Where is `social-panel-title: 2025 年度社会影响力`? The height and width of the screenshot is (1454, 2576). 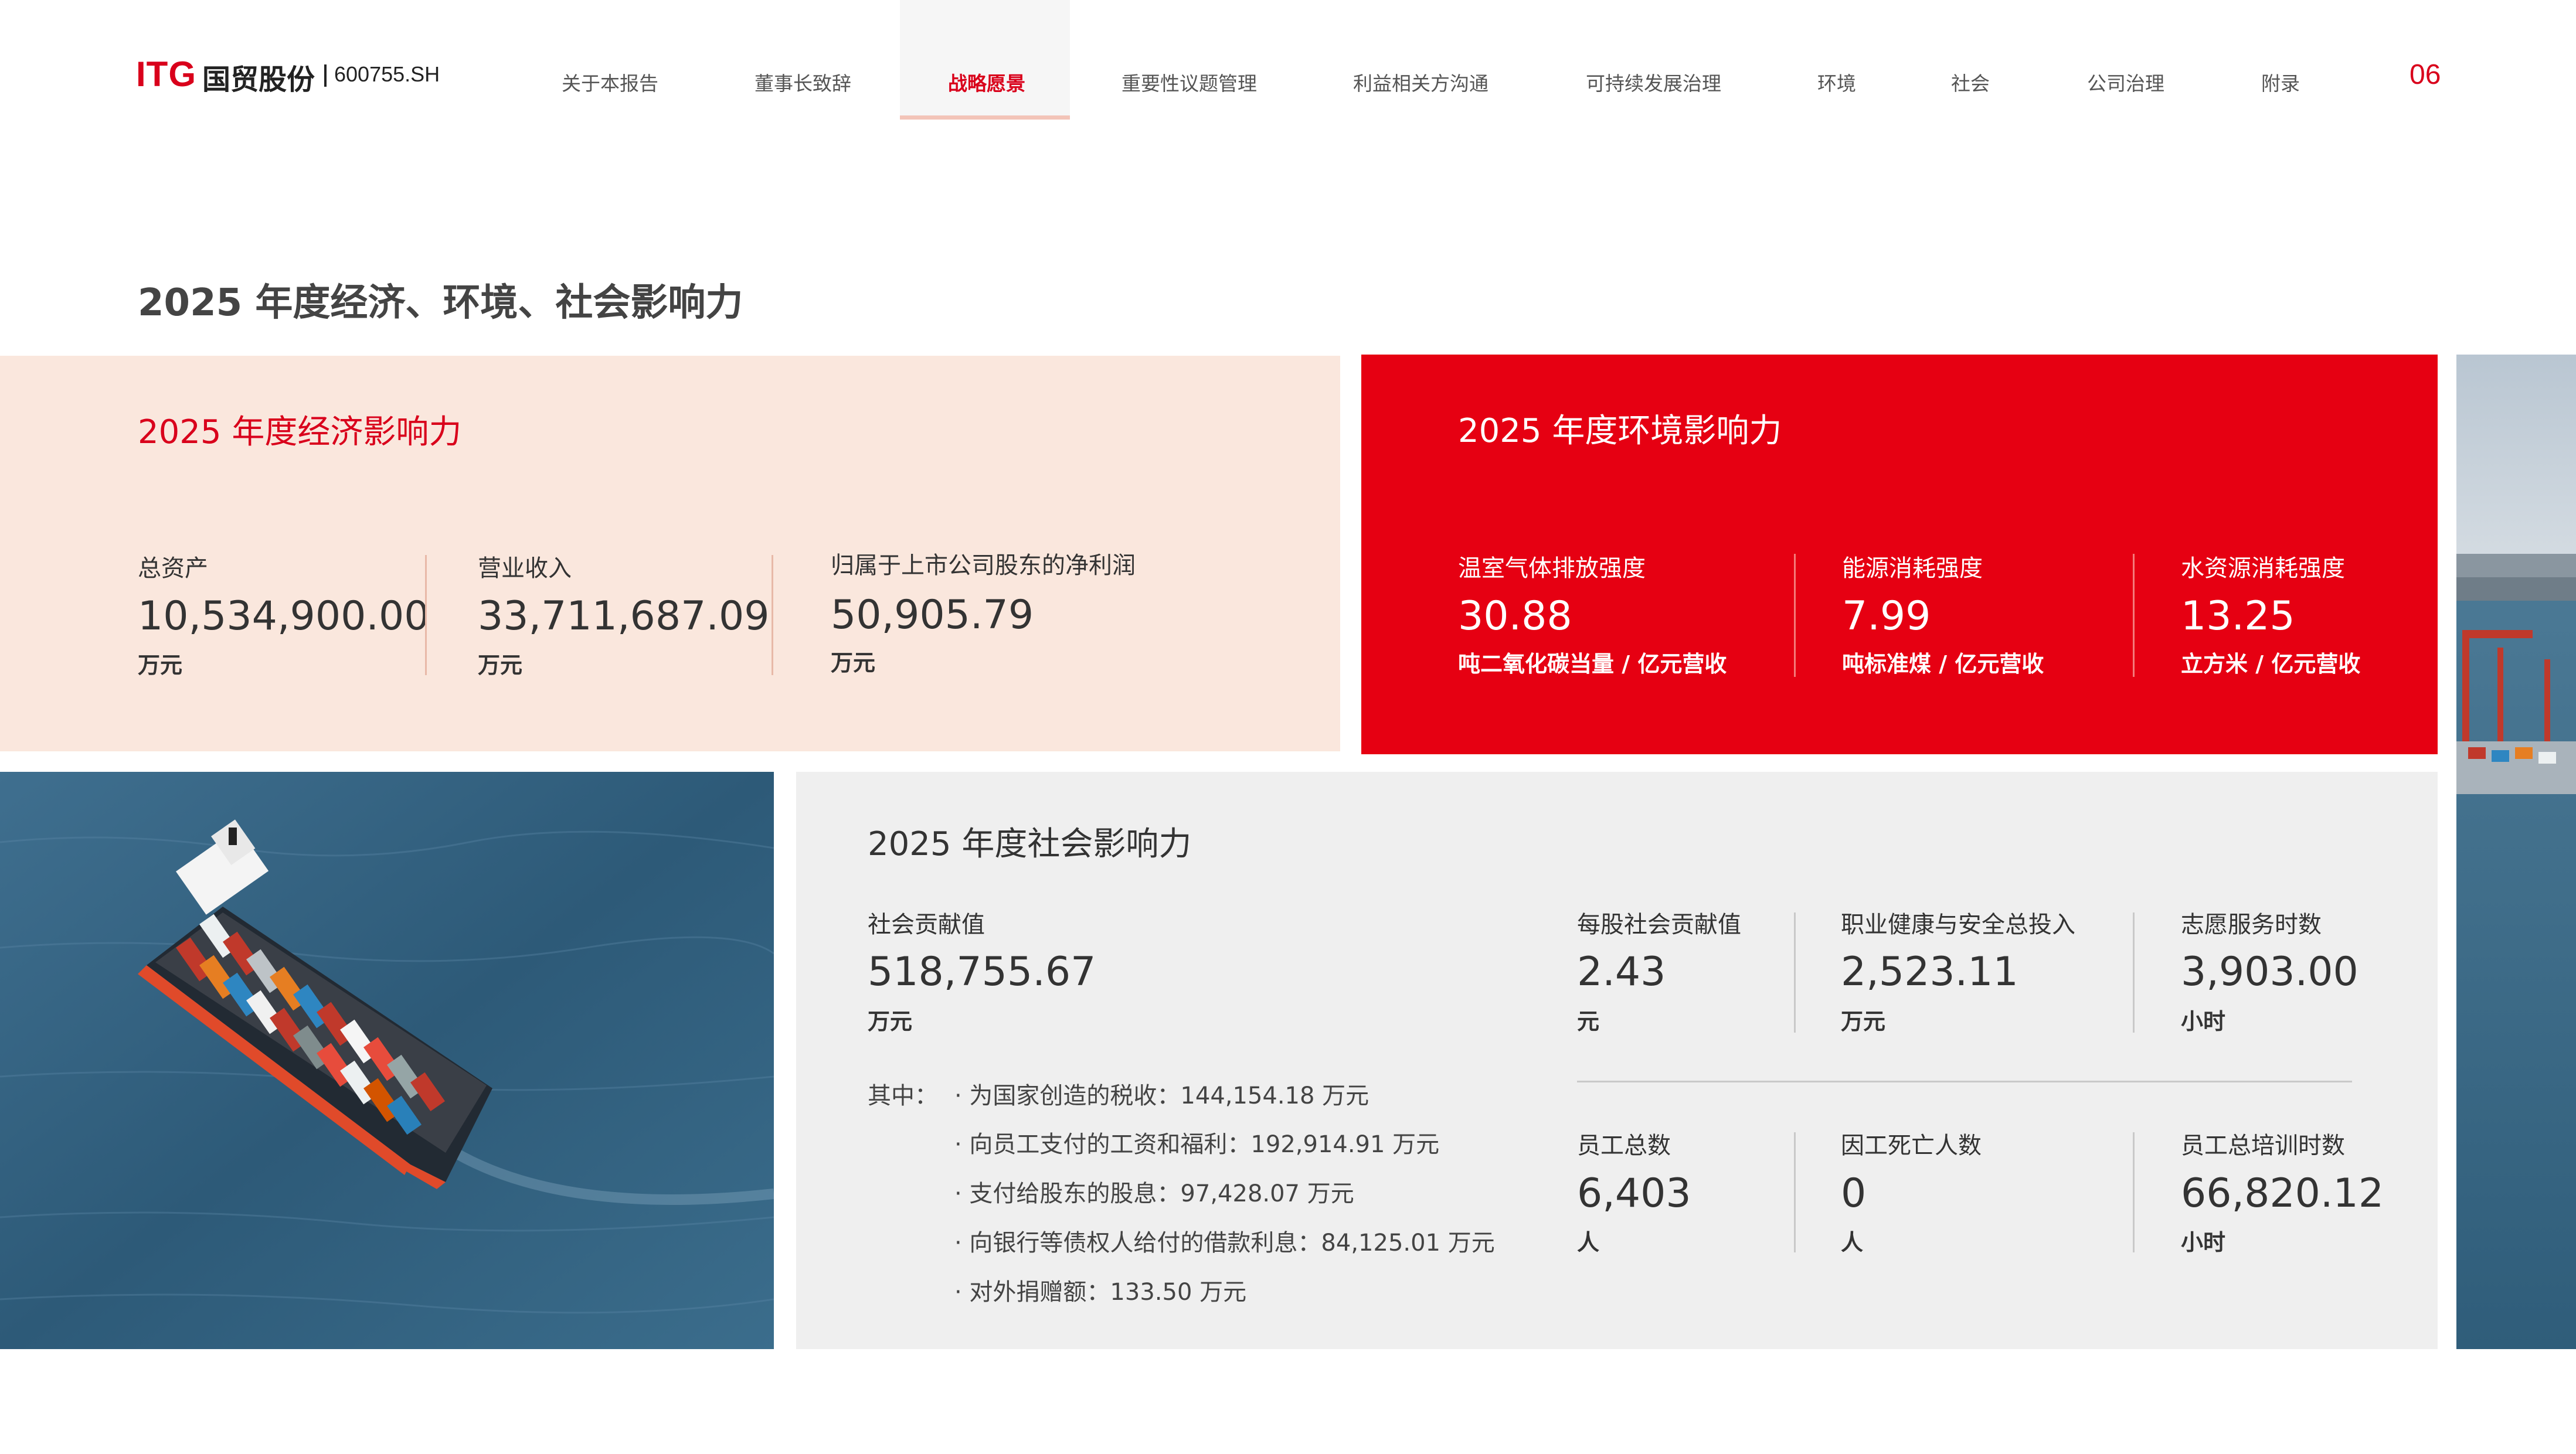
social-panel-title: 2025 年度社会影响力 is located at coordinates (1030, 844).